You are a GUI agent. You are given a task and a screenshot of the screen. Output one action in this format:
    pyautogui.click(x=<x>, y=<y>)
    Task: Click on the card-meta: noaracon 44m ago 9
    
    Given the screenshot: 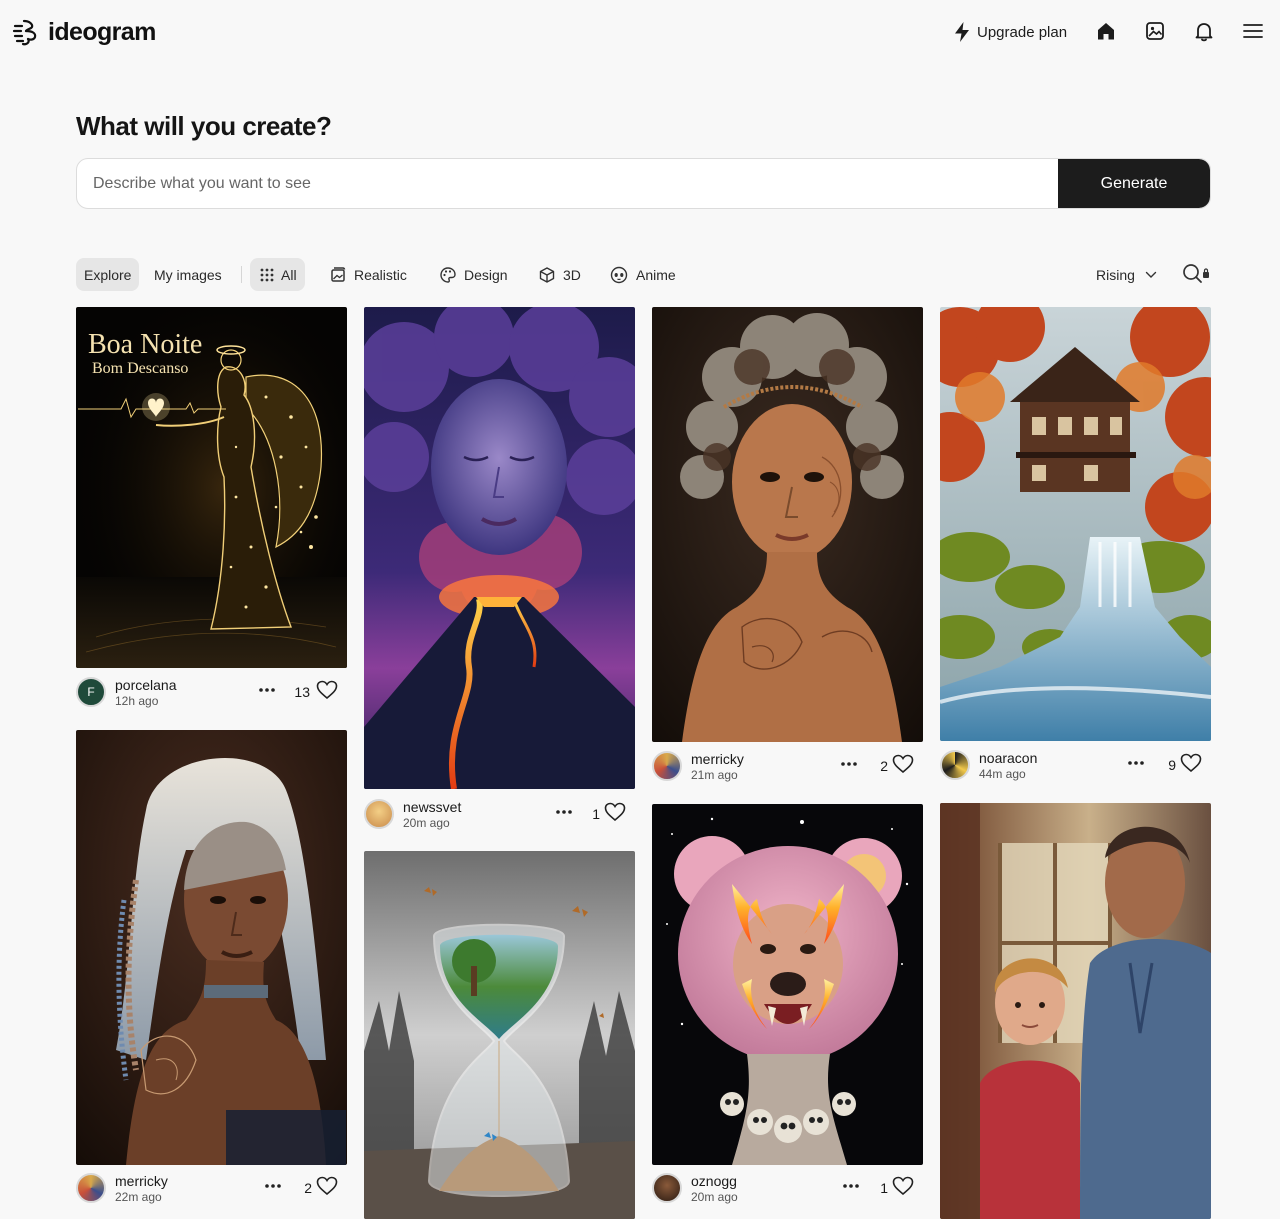 What is the action you would take?
    pyautogui.click(x=1075, y=766)
    